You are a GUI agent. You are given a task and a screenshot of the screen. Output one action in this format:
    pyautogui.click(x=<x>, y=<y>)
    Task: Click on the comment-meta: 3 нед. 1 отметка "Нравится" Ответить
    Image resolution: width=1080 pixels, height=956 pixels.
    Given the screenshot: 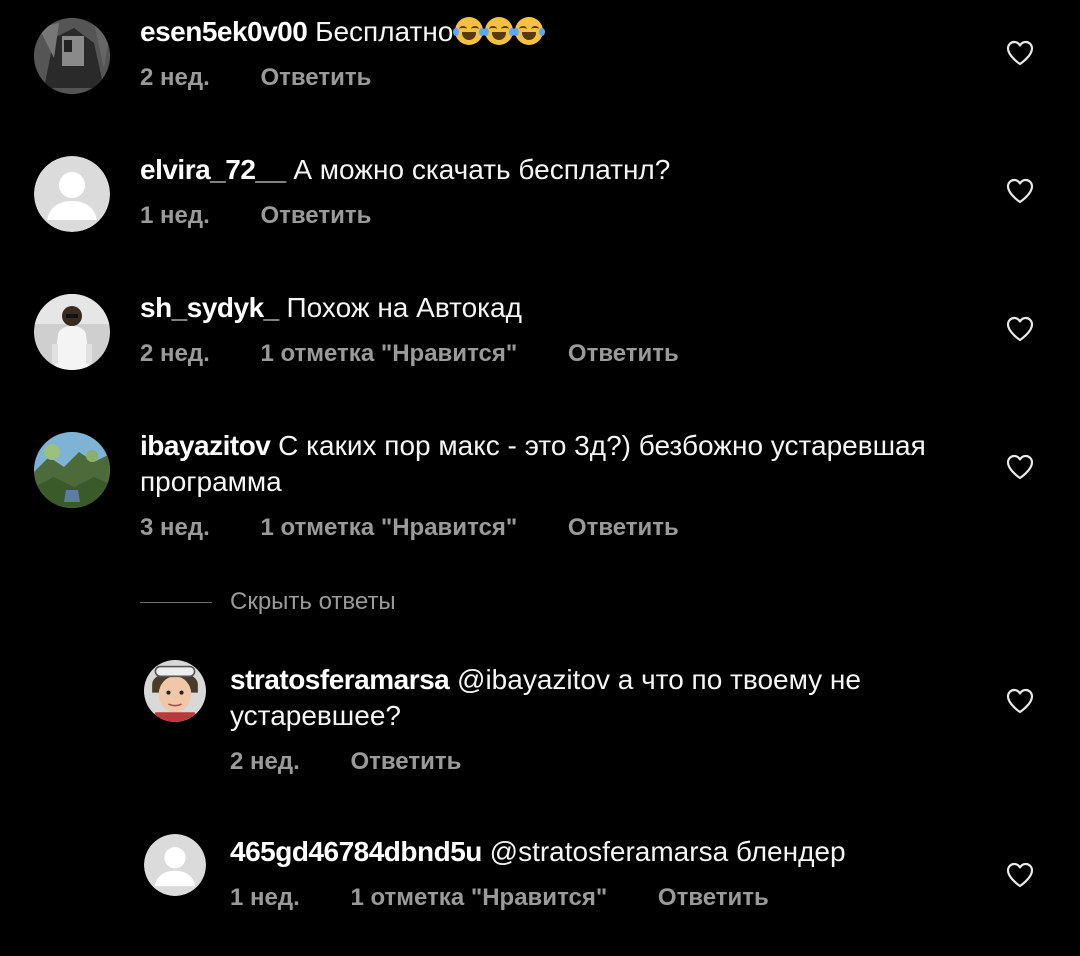 What is the action you would take?
    pyautogui.click(x=550, y=528)
    